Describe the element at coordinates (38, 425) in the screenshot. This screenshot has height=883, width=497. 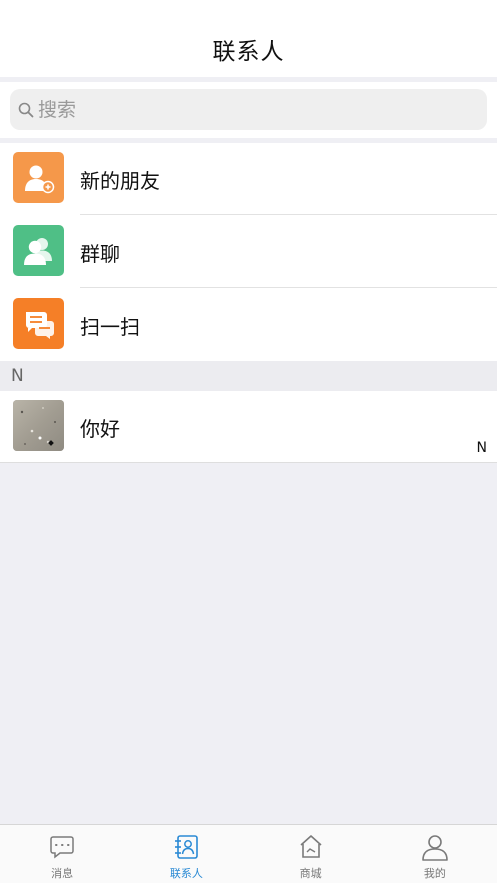
I see `contact-avatar` at that location.